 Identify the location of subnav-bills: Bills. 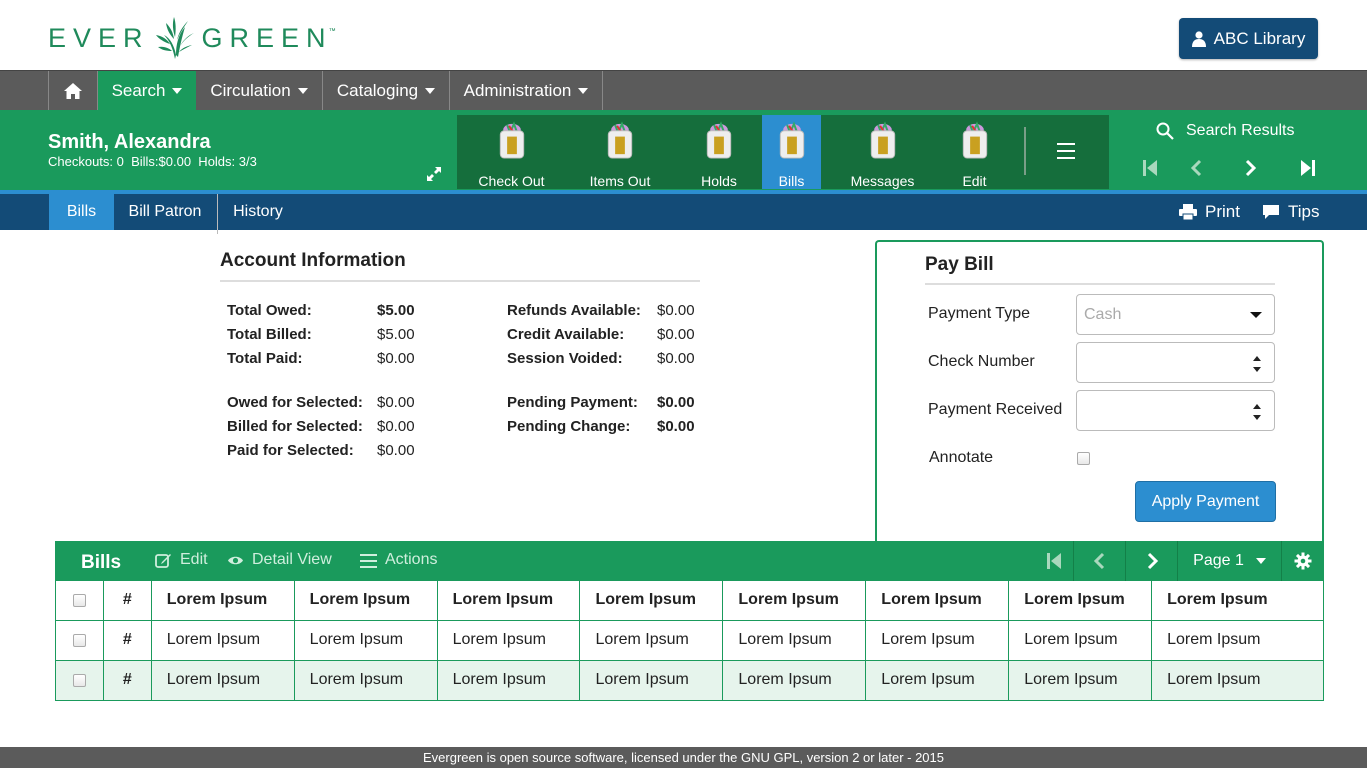
(81, 212).